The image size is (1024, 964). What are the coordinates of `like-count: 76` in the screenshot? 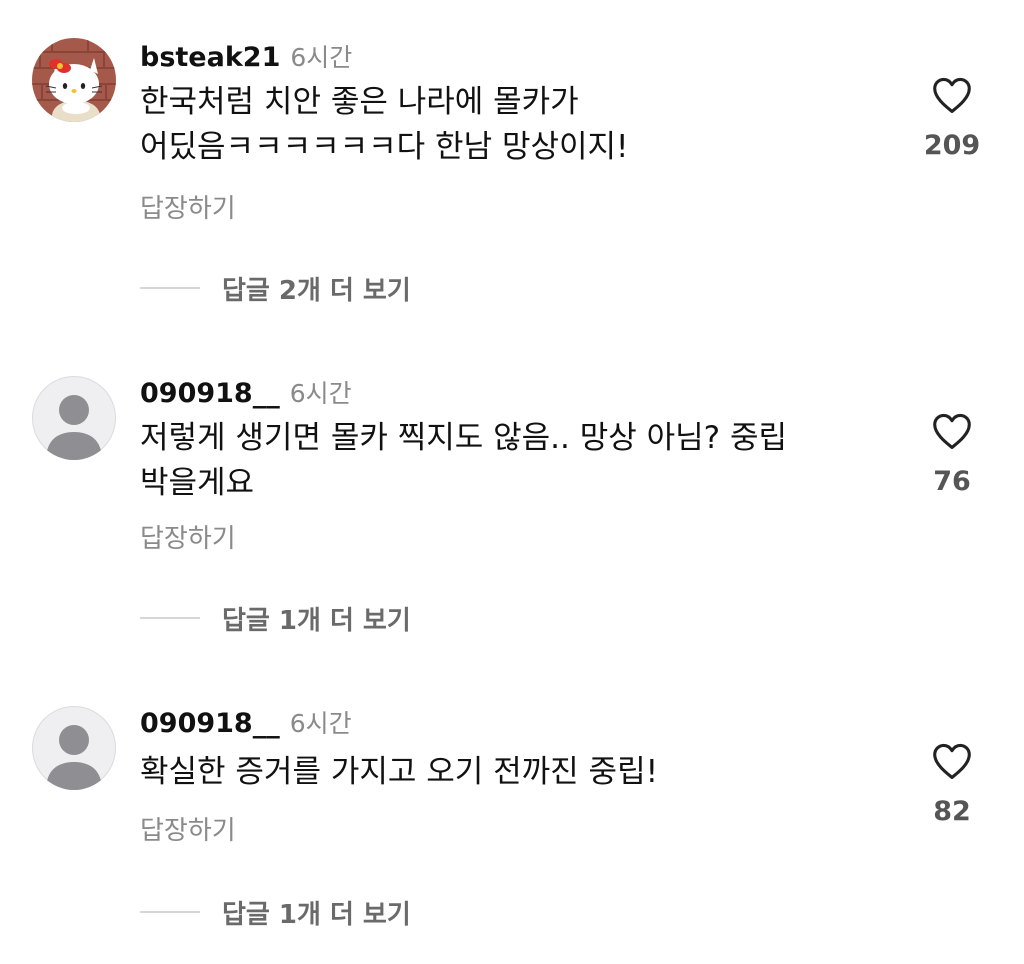 It's located at (952, 481).